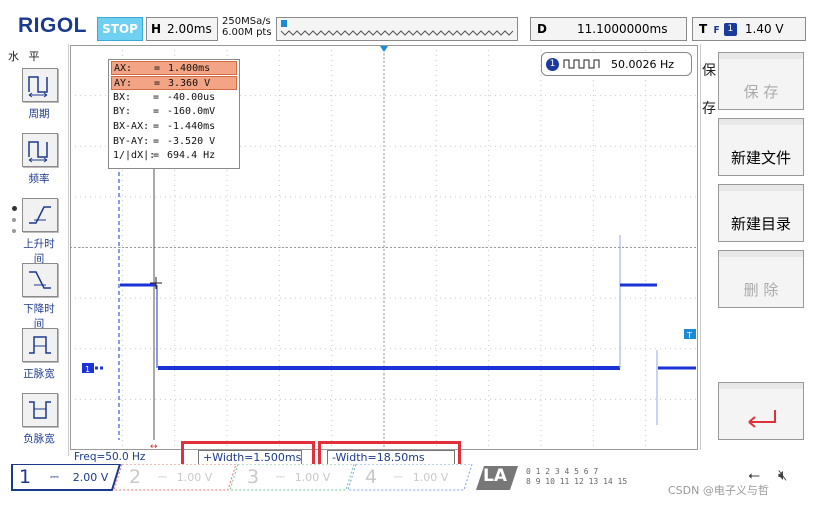 This screenshot has height=505, width=826. I want to click on frequency-icon, so click(40, 150).